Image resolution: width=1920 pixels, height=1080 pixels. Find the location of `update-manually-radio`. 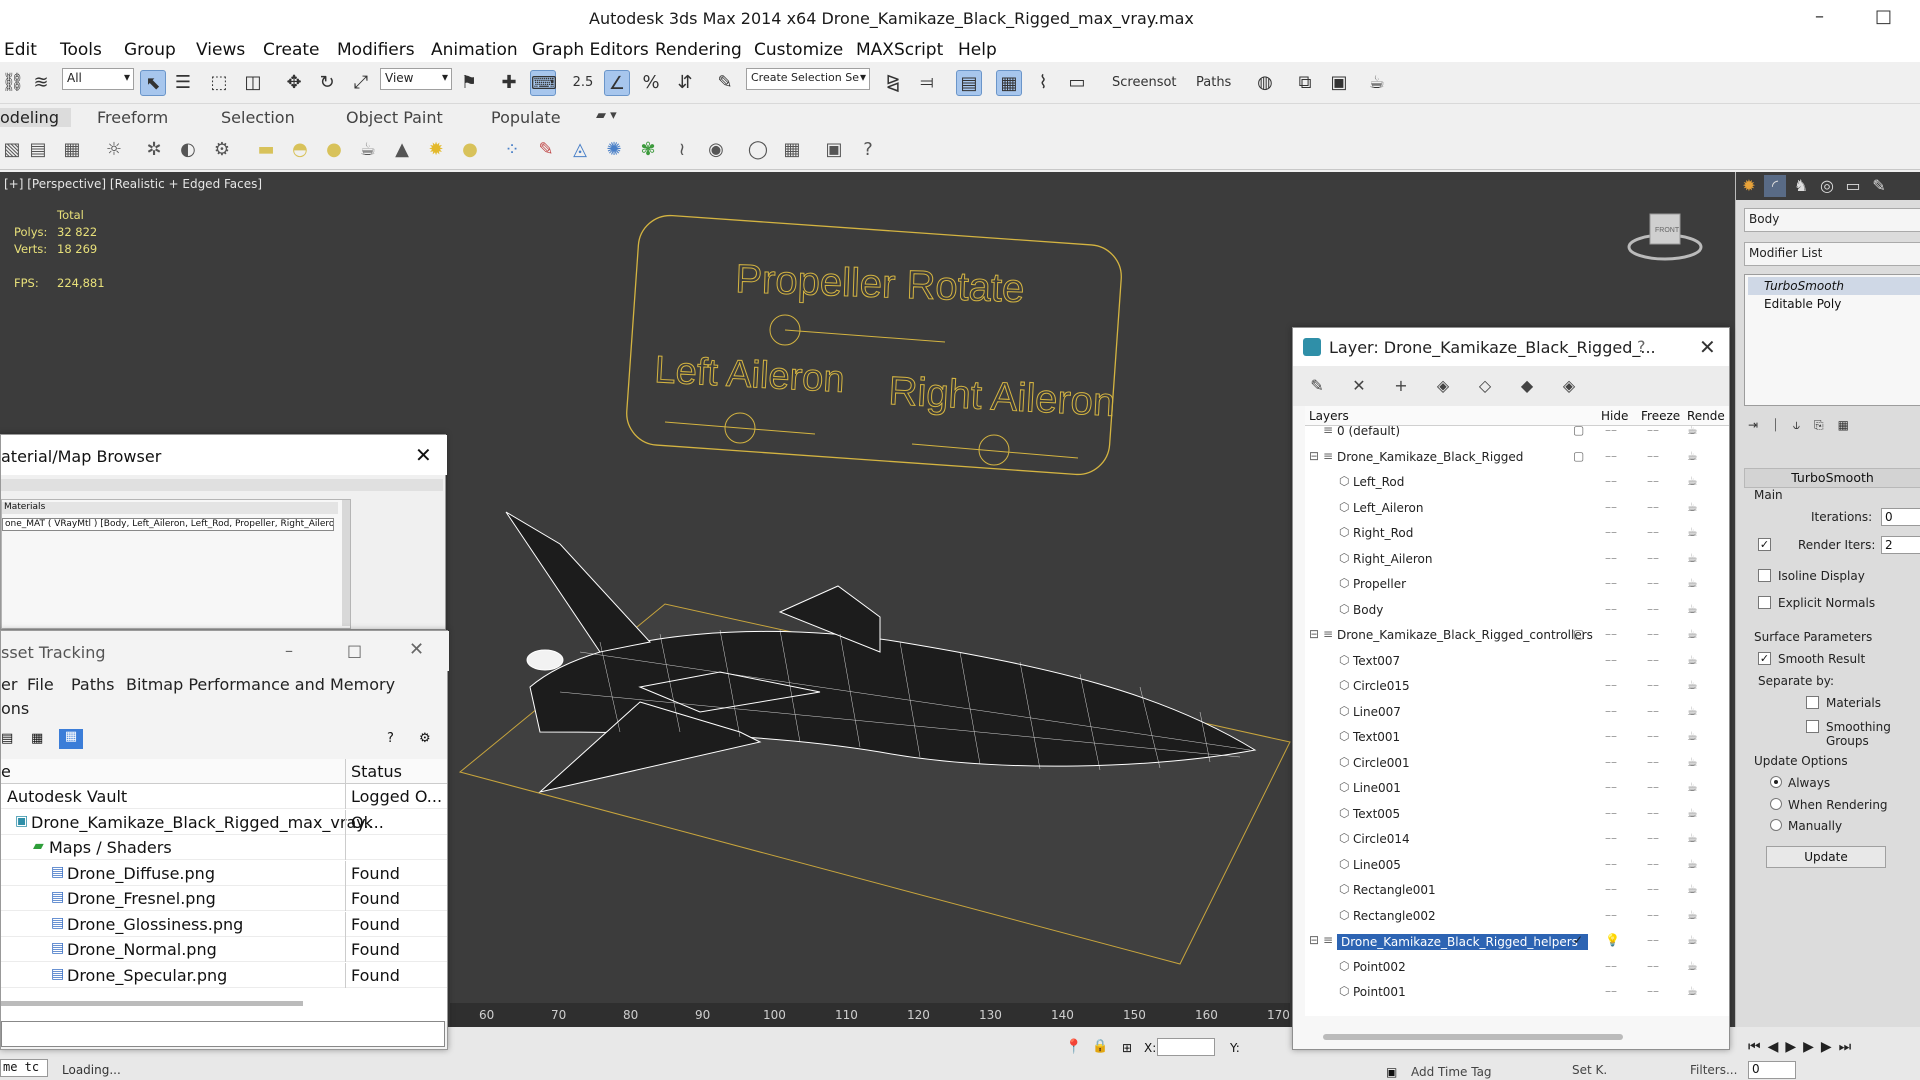

update-manually-radio is located at coordinates (1776, 825).